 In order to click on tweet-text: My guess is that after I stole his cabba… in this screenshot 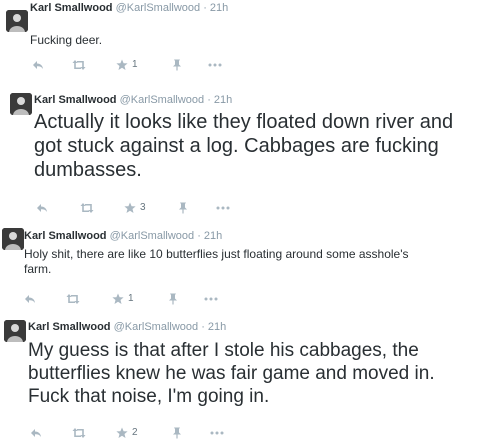, I will do `click(231, 373)`.